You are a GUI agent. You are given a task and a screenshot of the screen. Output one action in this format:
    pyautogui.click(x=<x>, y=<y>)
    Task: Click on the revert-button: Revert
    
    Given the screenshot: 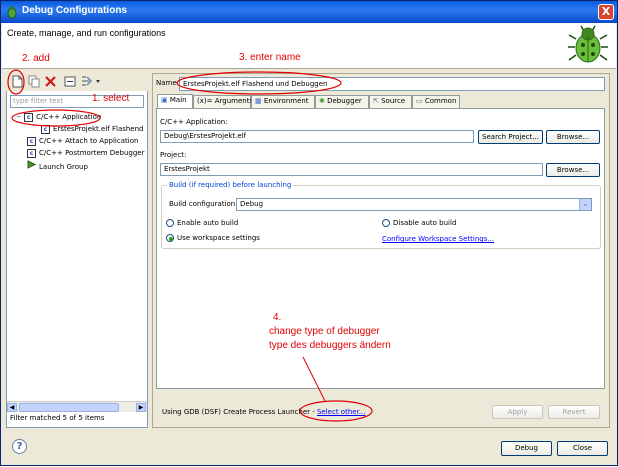 What is the action you would take?
    pyautogui.click(x=574, y=412)
    